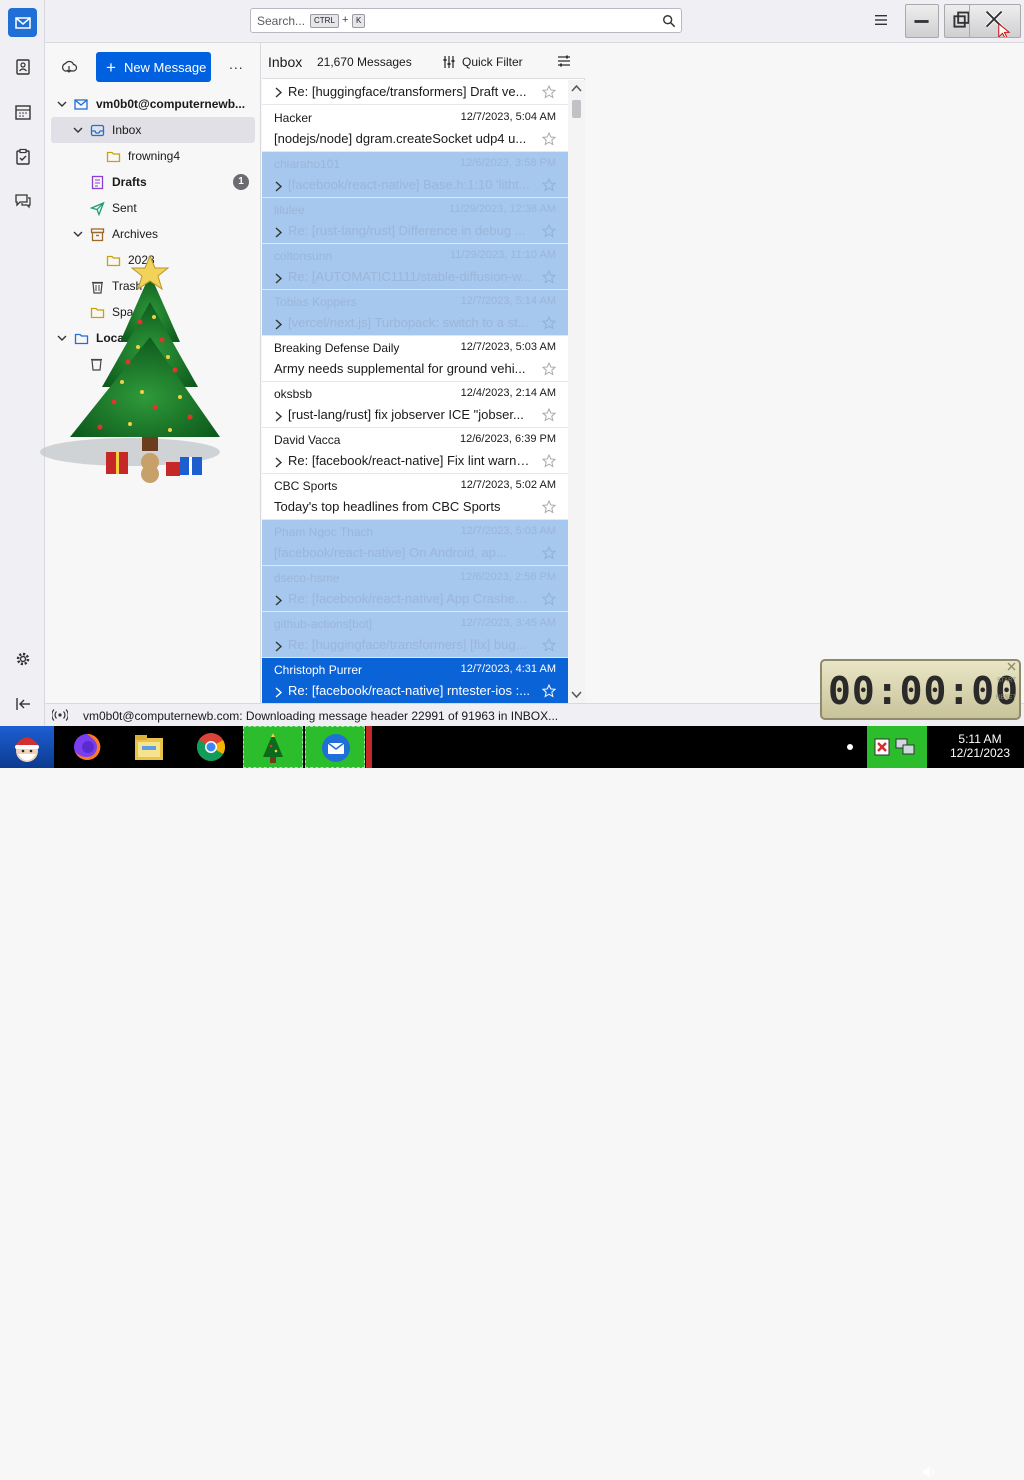 Image resolution: width=1024 pixels, height=1480 pixels. I want to click on message-date: 12/6/2023, 2:58 PM, so click(507, 577).